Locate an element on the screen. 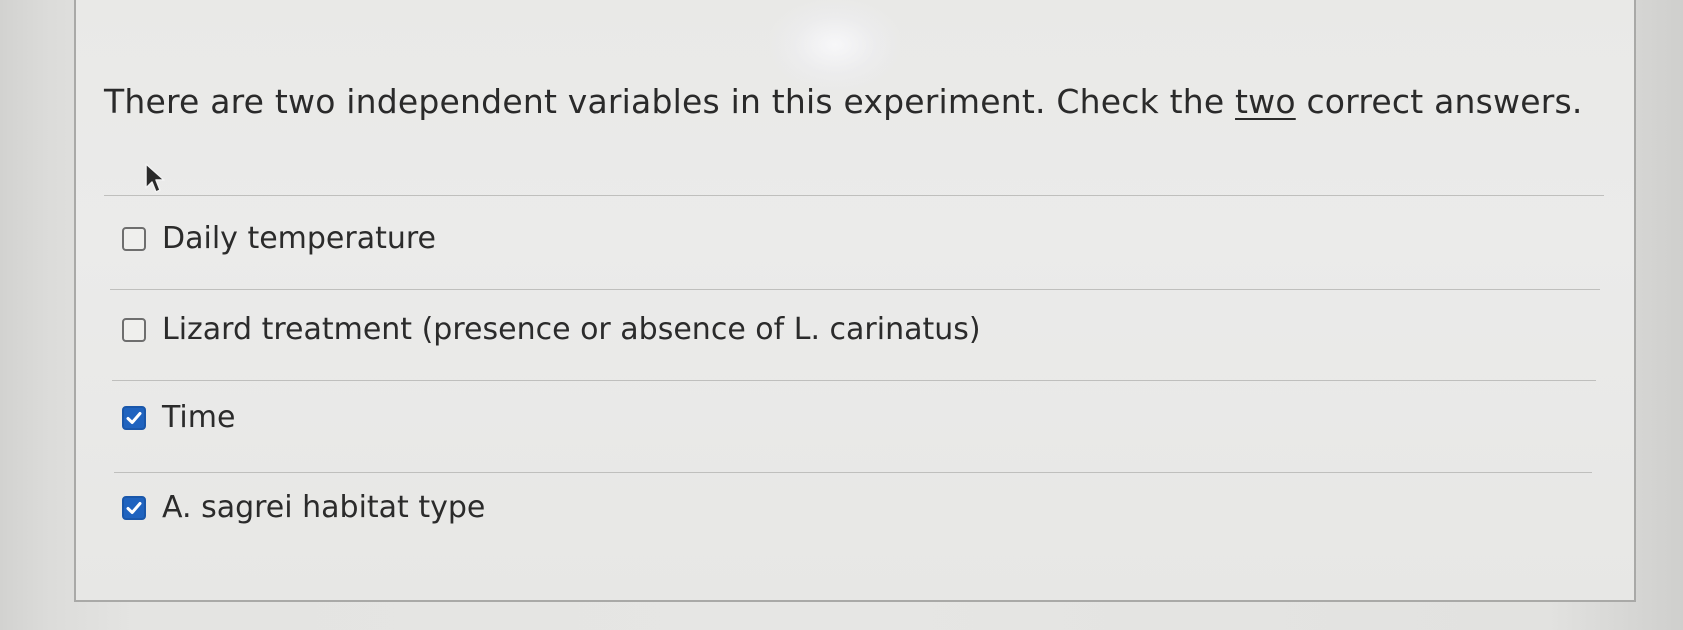  answer-option: Daily temperature is located at coordinates (279, 238).